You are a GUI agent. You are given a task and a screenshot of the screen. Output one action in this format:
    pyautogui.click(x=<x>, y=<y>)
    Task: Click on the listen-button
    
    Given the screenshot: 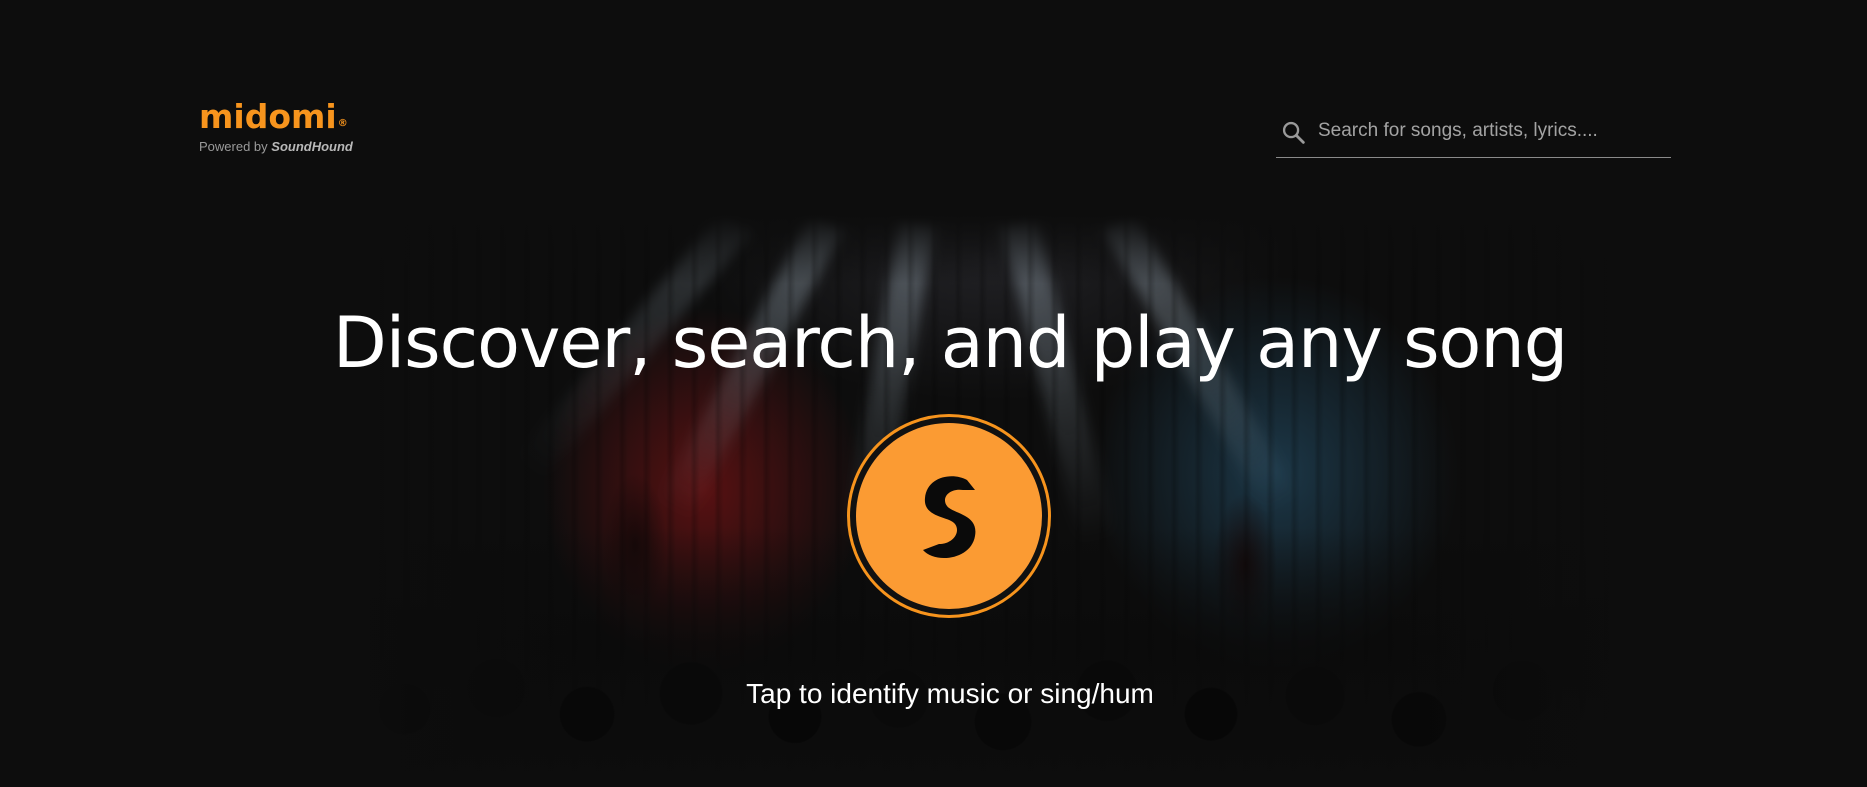 What is the action you would take?
    pyautogui.click(x=949, y=516)
    